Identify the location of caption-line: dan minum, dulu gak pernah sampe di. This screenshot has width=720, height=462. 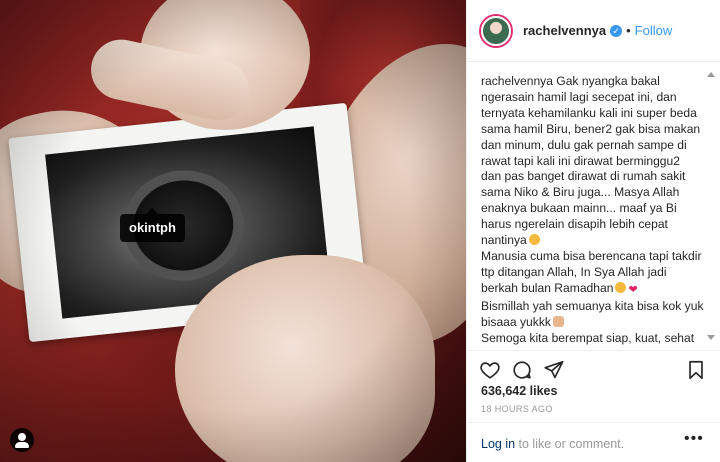
(593, 146).